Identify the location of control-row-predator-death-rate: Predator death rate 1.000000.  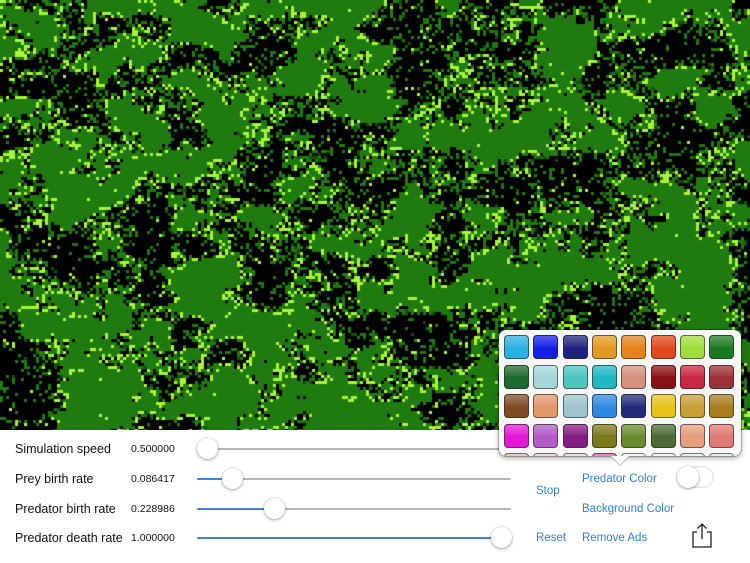
(260, 538).